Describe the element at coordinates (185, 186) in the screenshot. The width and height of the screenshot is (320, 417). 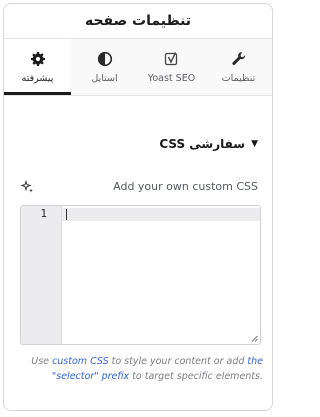
I see `custom-css-label: Add your own custom CSS` at that location.